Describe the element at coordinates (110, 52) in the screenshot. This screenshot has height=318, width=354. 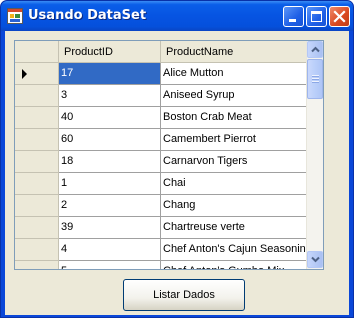
I see `column-header-productid: ProductID` at that location.